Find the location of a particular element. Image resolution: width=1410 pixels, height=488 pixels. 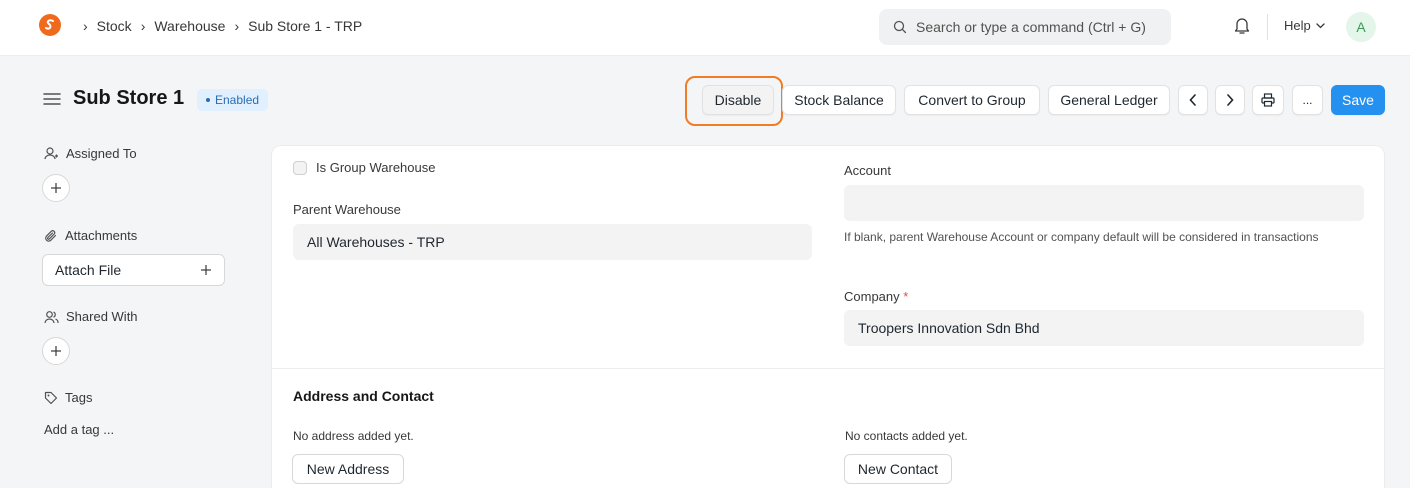

status-dot is located at coordinates (208, 100).